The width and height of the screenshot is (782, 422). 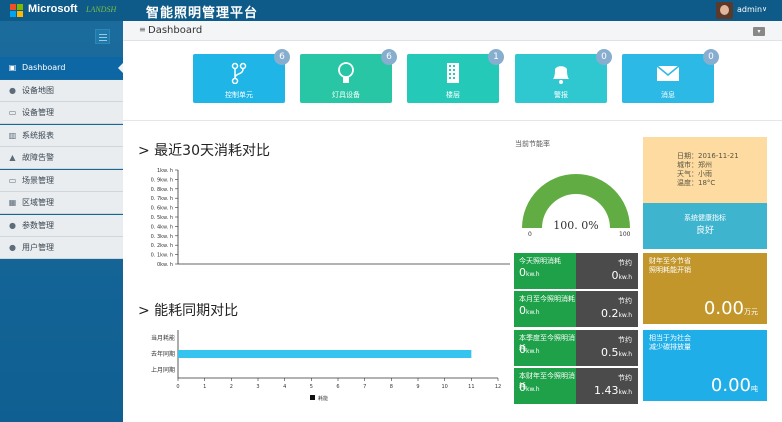 I want to click on tile-building: 楼层 1, so click(x=455, y=76).